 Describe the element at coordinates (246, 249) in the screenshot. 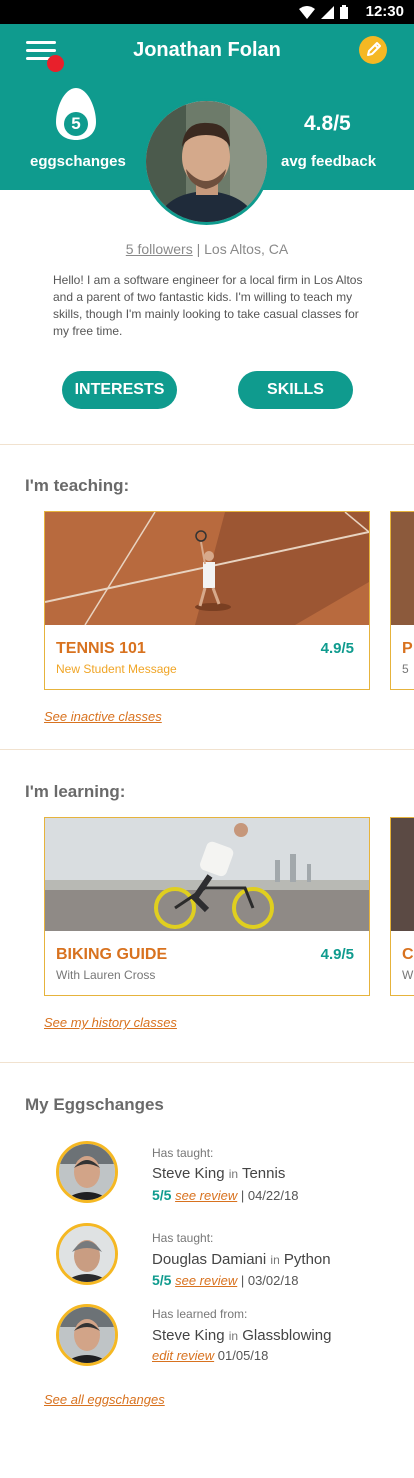

I see `profile-location: Los Altos, CA` at that location.